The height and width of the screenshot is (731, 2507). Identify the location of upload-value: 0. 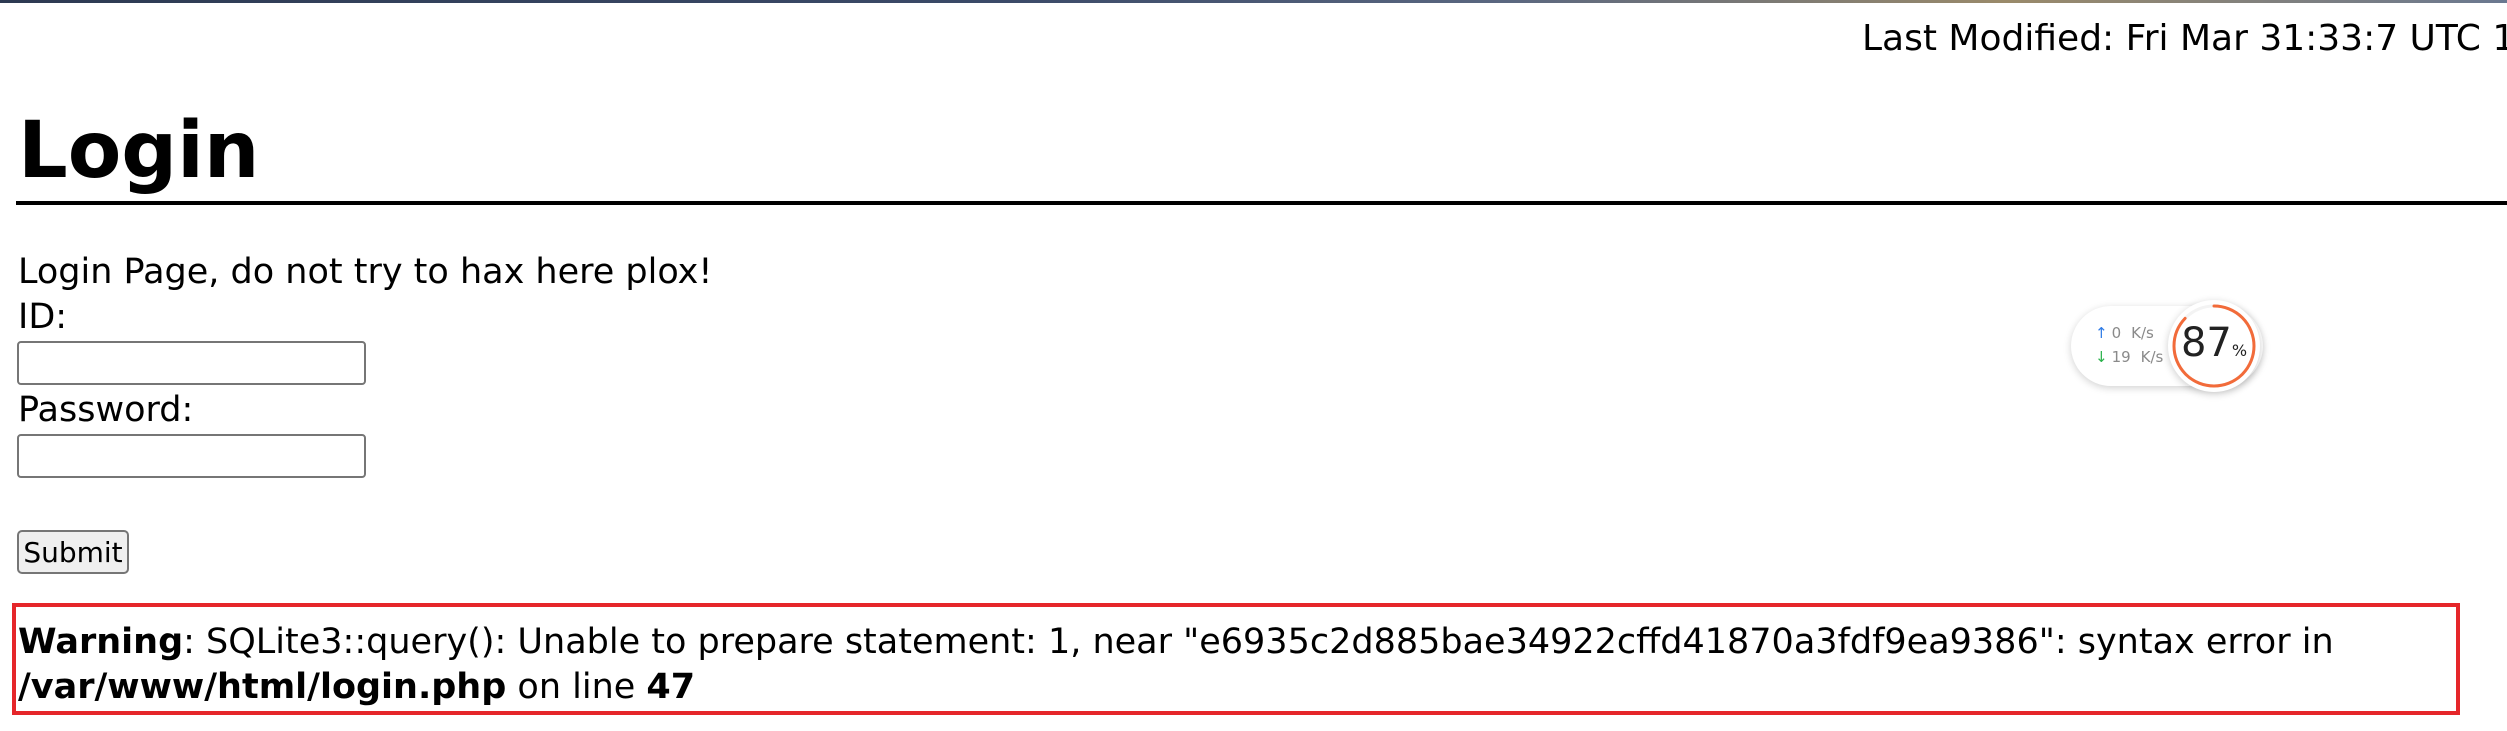
(2116, 333).